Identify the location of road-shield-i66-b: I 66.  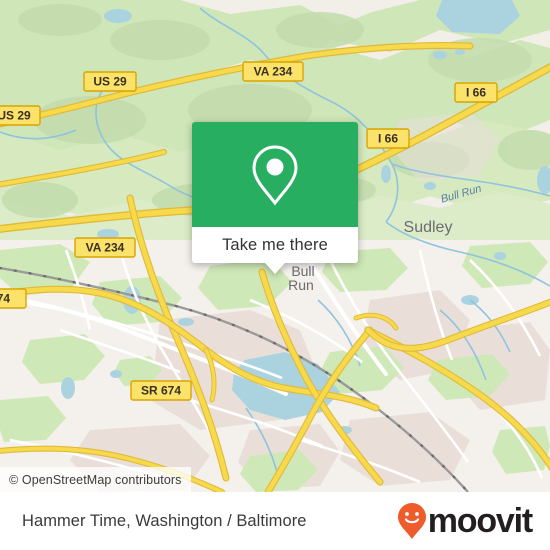
(388, 138).